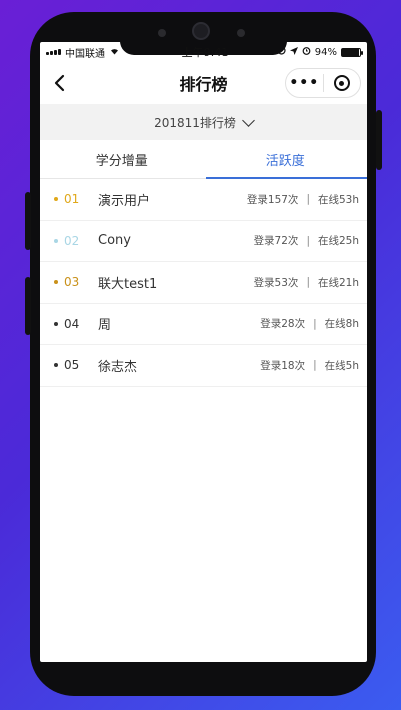 Image resolution: width=401 pixels, height=710 pixels. What do you see at coordinates (276, 241) in the screenshot?
I see `login-count: 登录72次` at bounding box center [276, 241].